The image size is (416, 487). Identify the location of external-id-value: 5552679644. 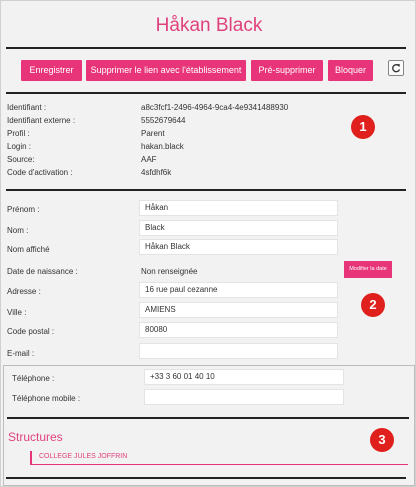
(163, 120).